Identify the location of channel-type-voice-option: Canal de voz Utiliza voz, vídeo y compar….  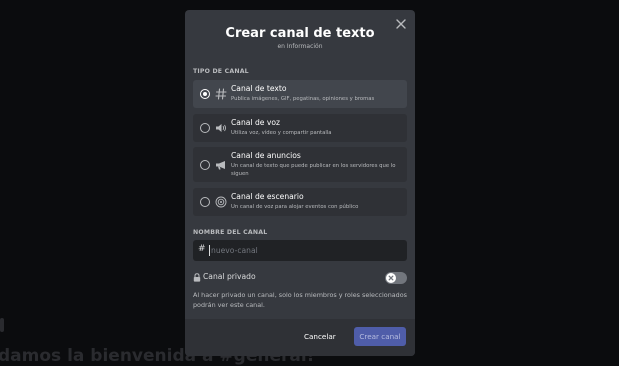
(300, 128).